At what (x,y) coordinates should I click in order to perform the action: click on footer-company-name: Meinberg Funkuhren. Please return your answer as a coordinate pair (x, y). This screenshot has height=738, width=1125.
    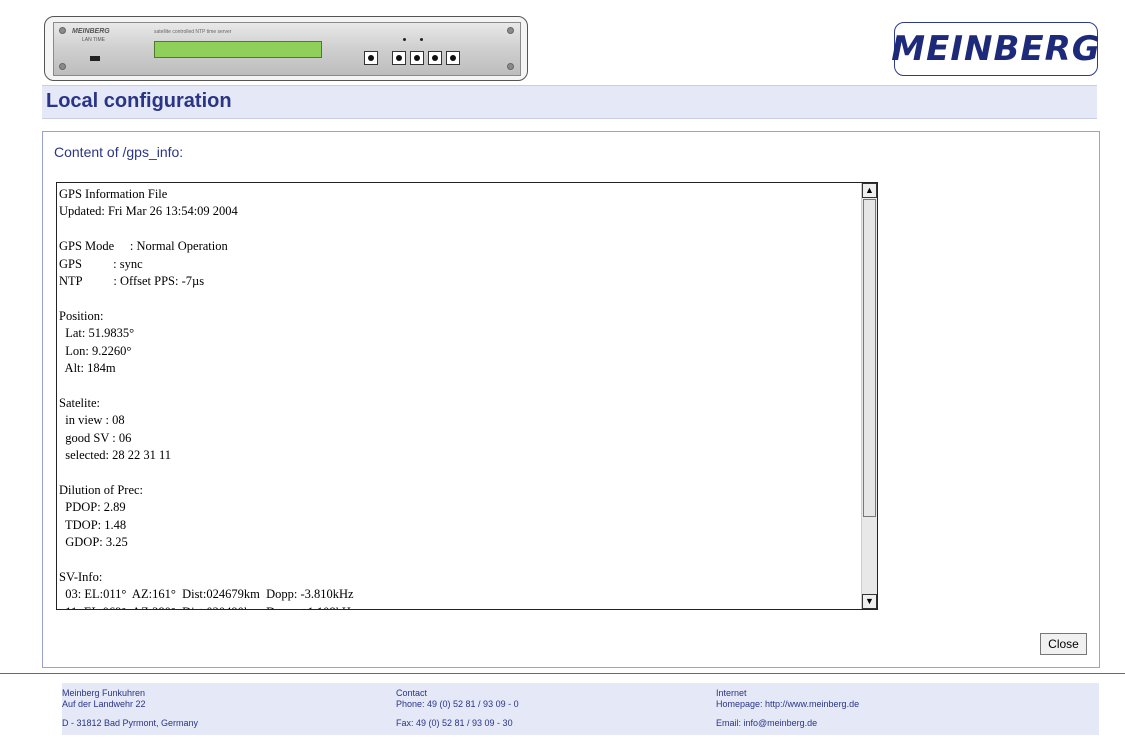
    Looking at the image, I should click on (104, 693).